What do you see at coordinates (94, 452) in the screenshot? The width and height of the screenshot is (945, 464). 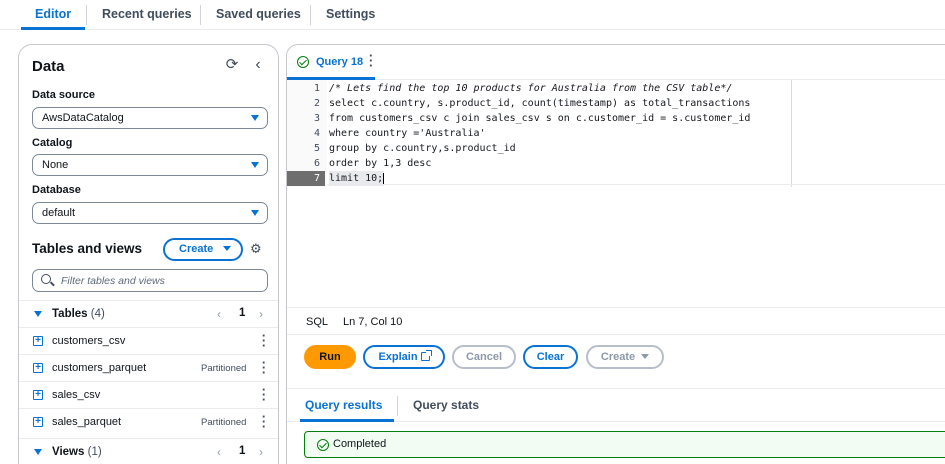 I see `views-count: (1)` at bounding box center [94, 452].